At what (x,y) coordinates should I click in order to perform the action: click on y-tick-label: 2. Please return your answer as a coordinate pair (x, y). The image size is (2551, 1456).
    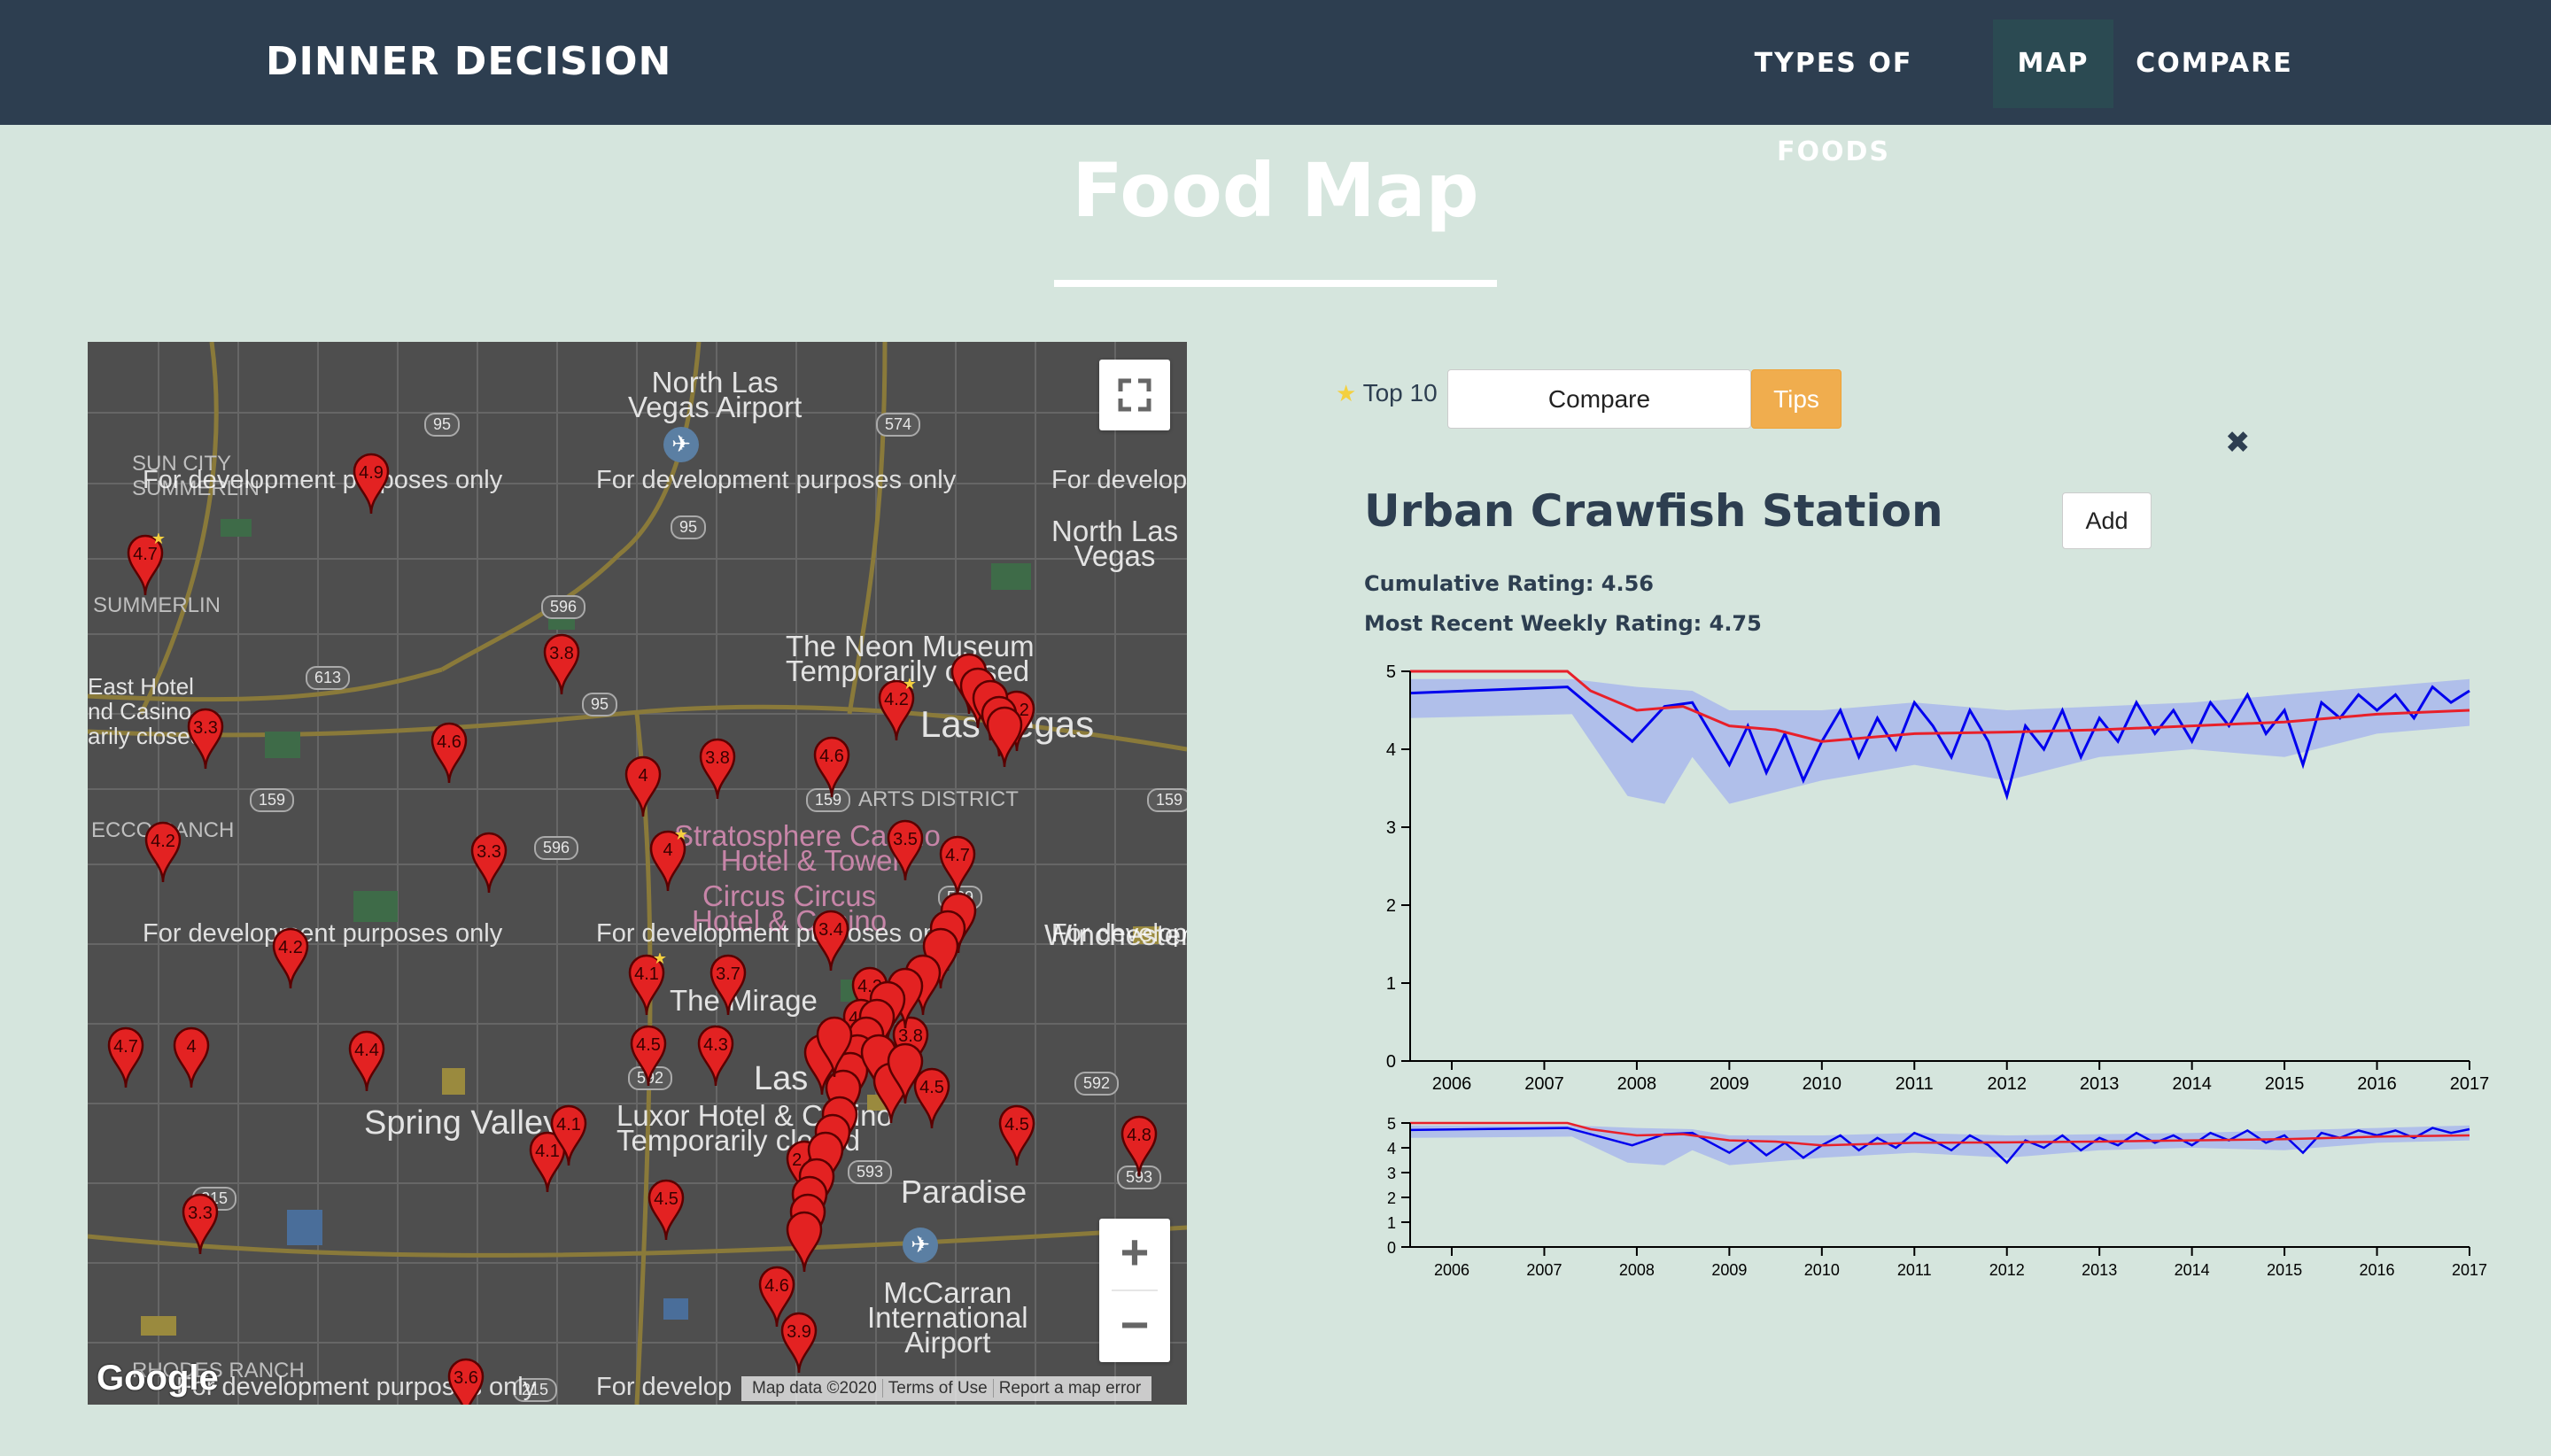
    Looking at the image, I should click on (1392, 1198).